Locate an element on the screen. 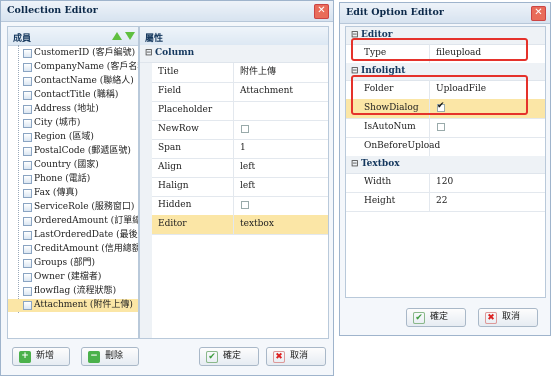 The height and width of the screenshot is (376, 554). option-cancel-button-label: 取消 is located at coordinates (511, 317).